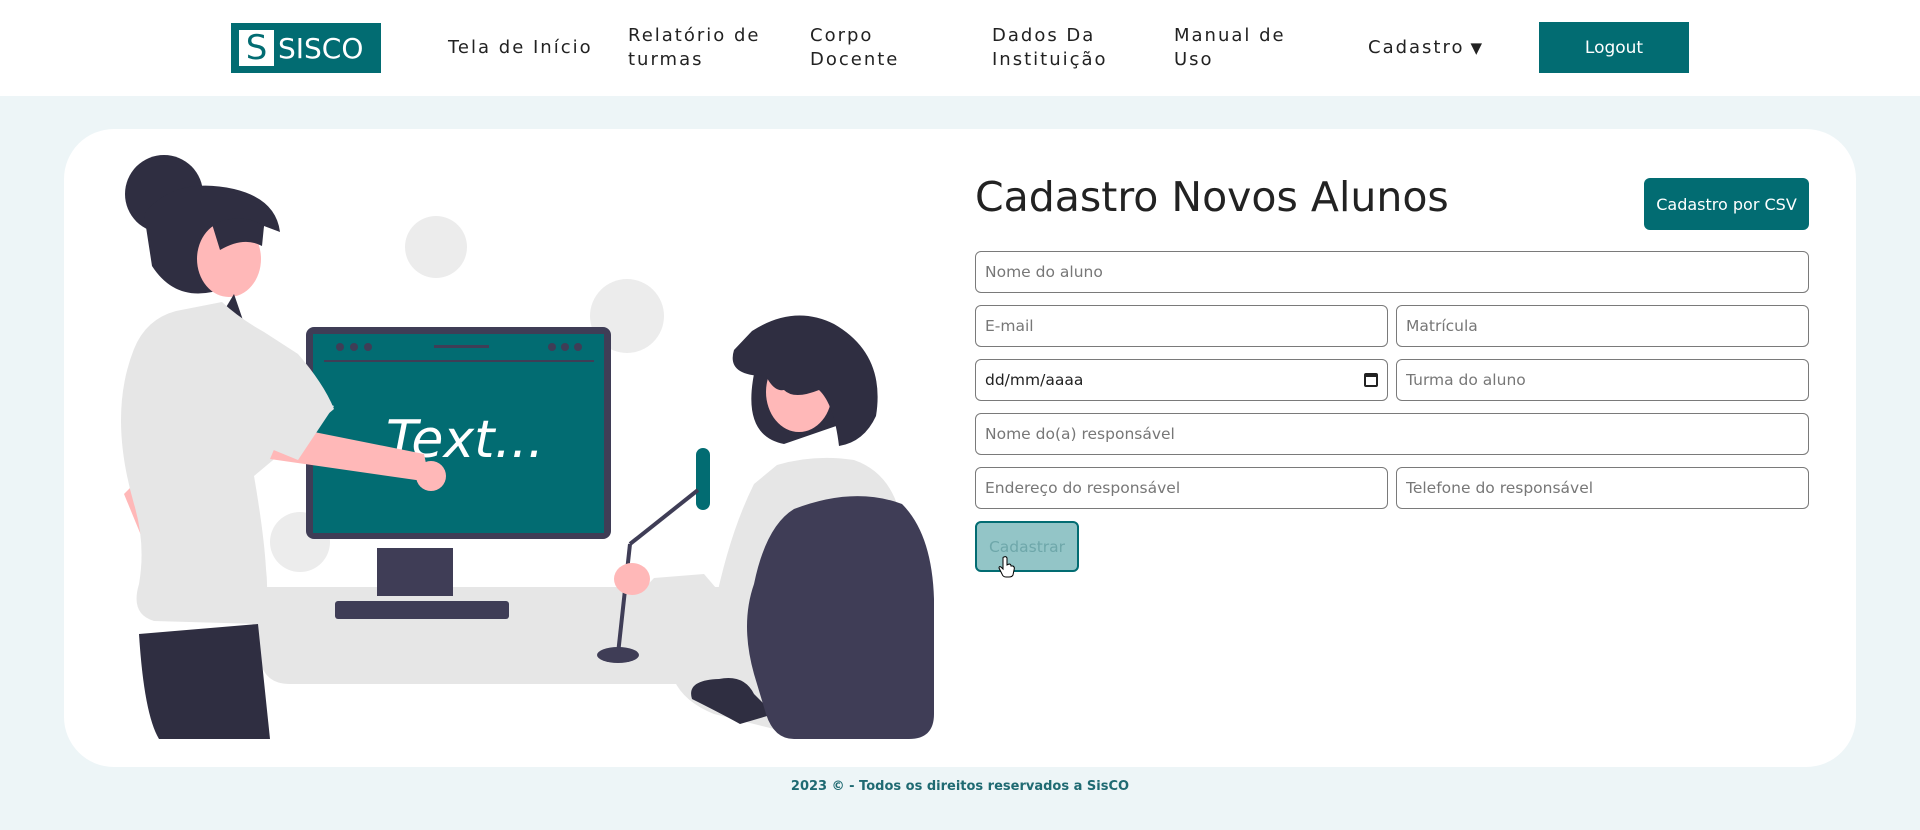 Image resolution: width=1920 pixels, height=830 pixels. Describe the element at coordinates (1181, 380) in the screenshot. I see `birth-date-input: dd/mm/aaaa` at that location.